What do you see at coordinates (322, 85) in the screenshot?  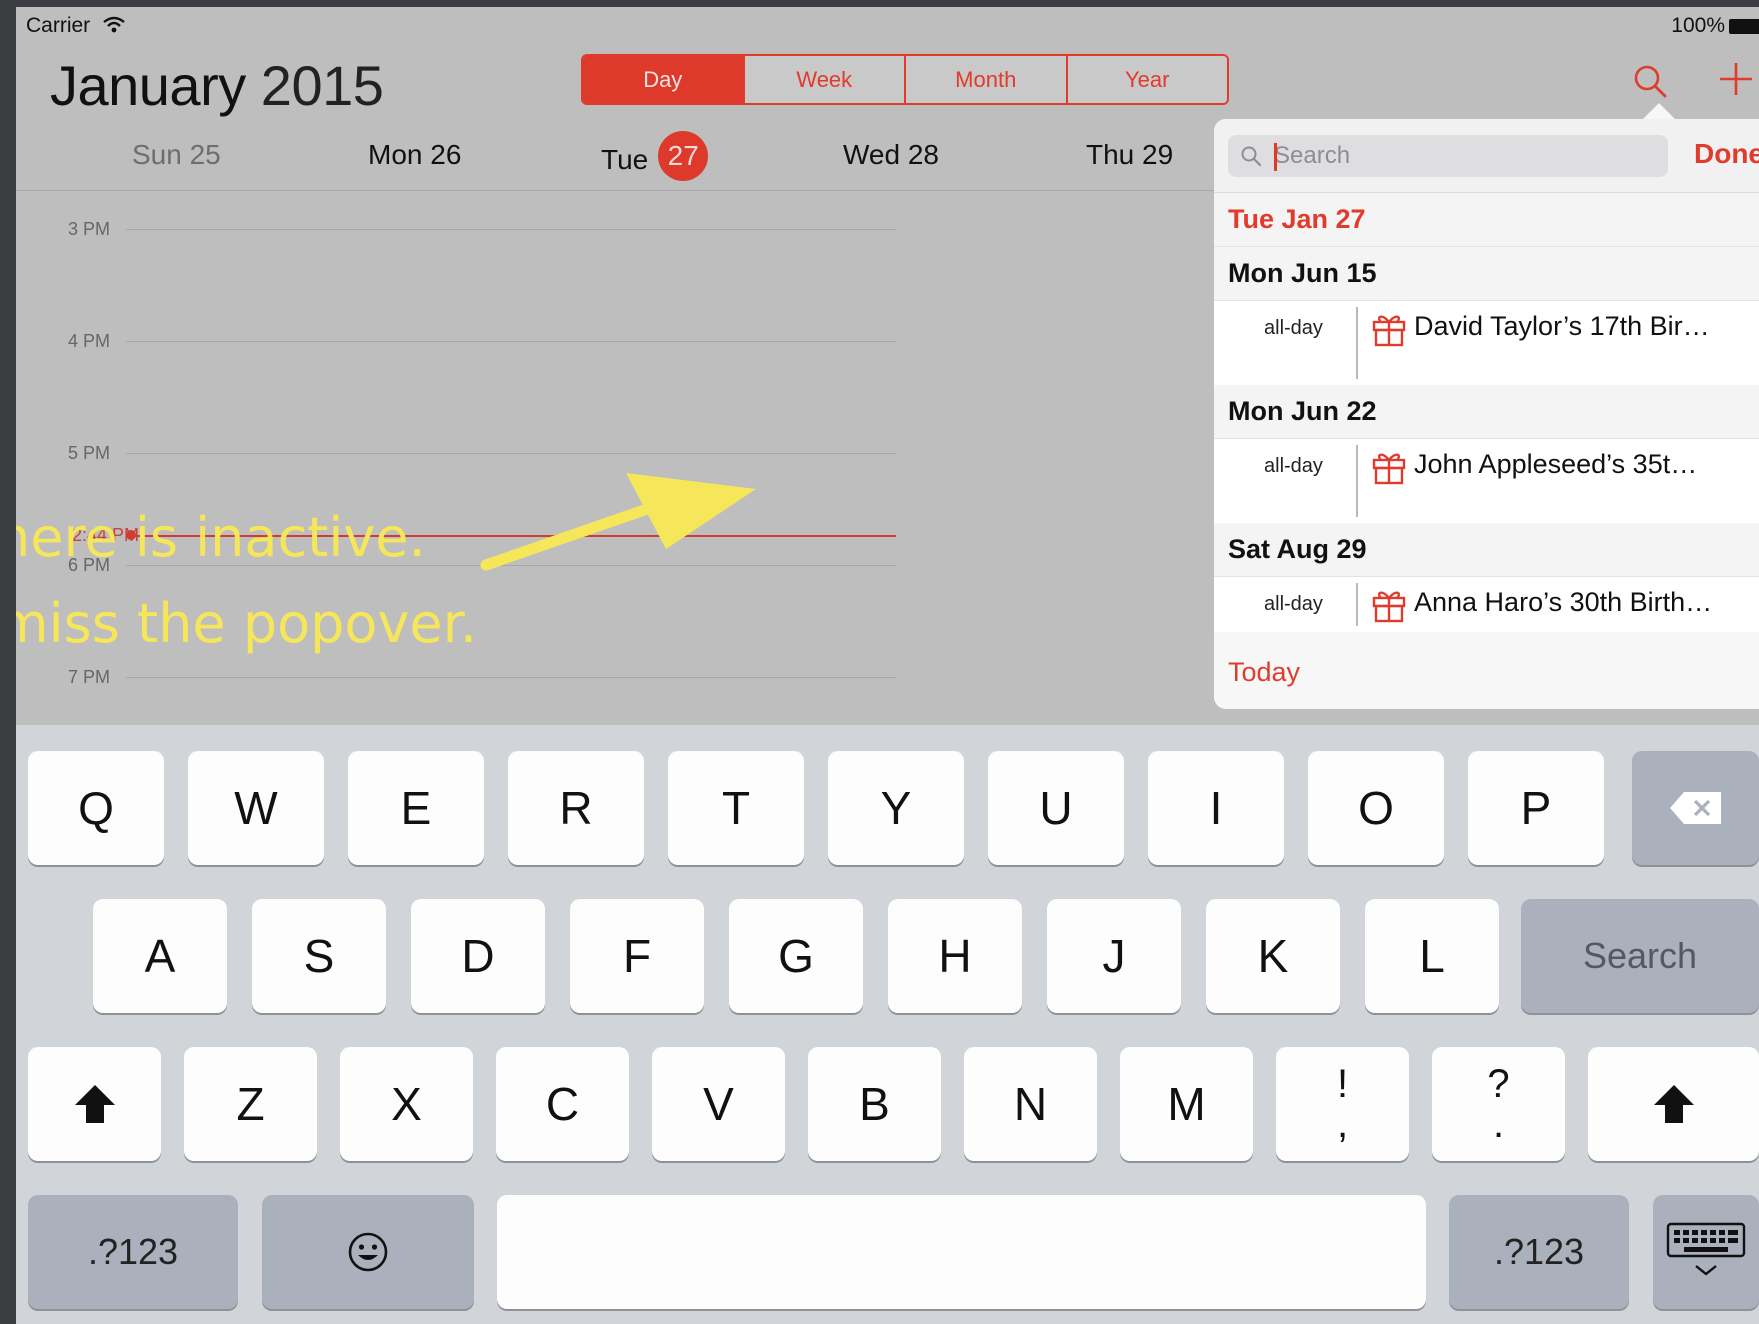 I see `year-label: 2015` at bounding box center [322, 85].